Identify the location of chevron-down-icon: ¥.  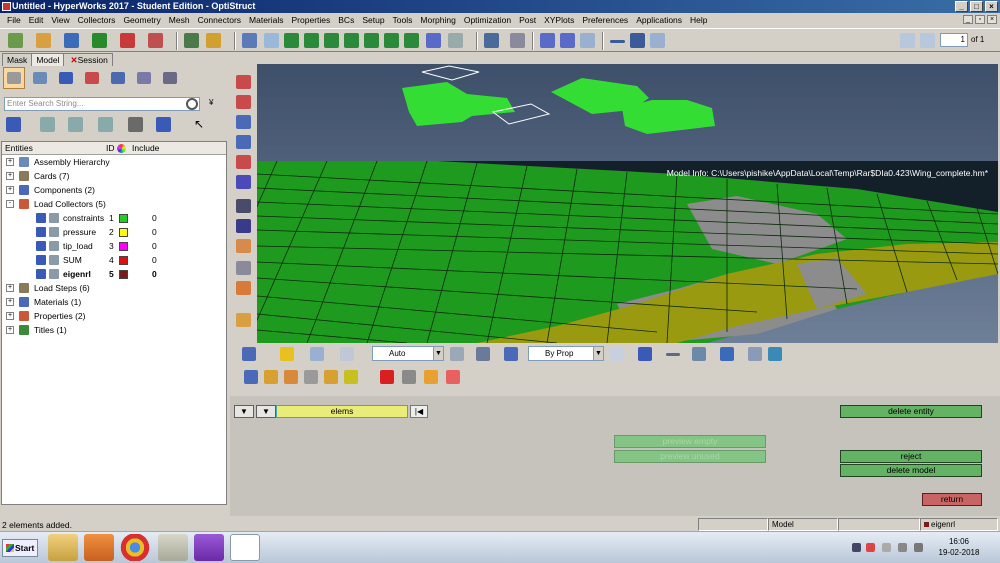
(211, 102).